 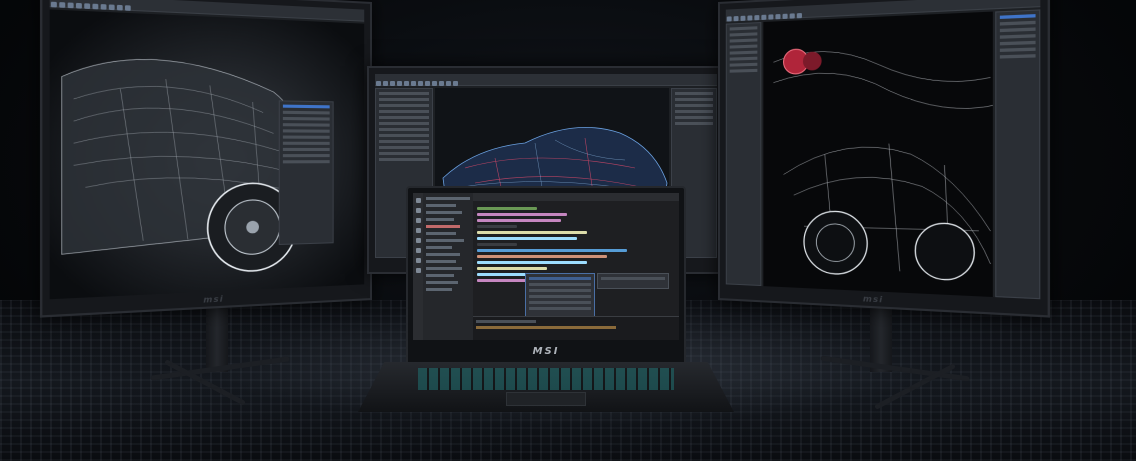 I want to click on laptop-keyboard-deck, so click(x=546, y=387).